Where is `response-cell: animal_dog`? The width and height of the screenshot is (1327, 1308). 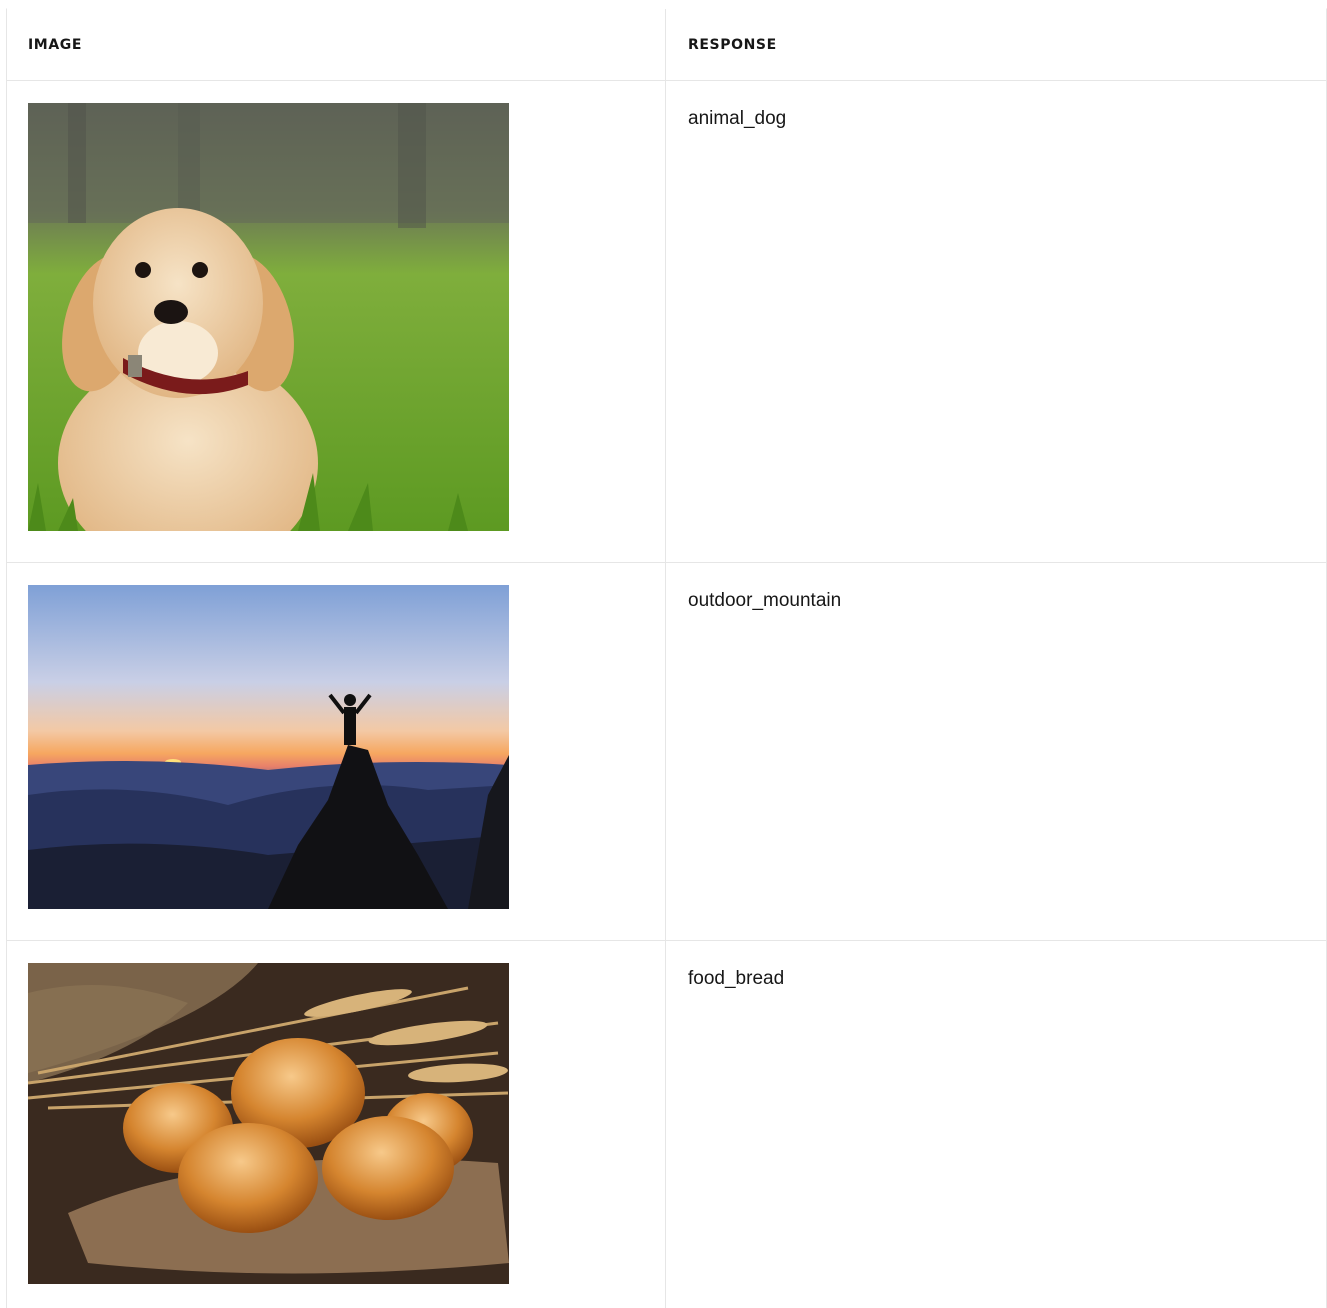 response-cell: animal_dog is located at coordinates (737, 118).